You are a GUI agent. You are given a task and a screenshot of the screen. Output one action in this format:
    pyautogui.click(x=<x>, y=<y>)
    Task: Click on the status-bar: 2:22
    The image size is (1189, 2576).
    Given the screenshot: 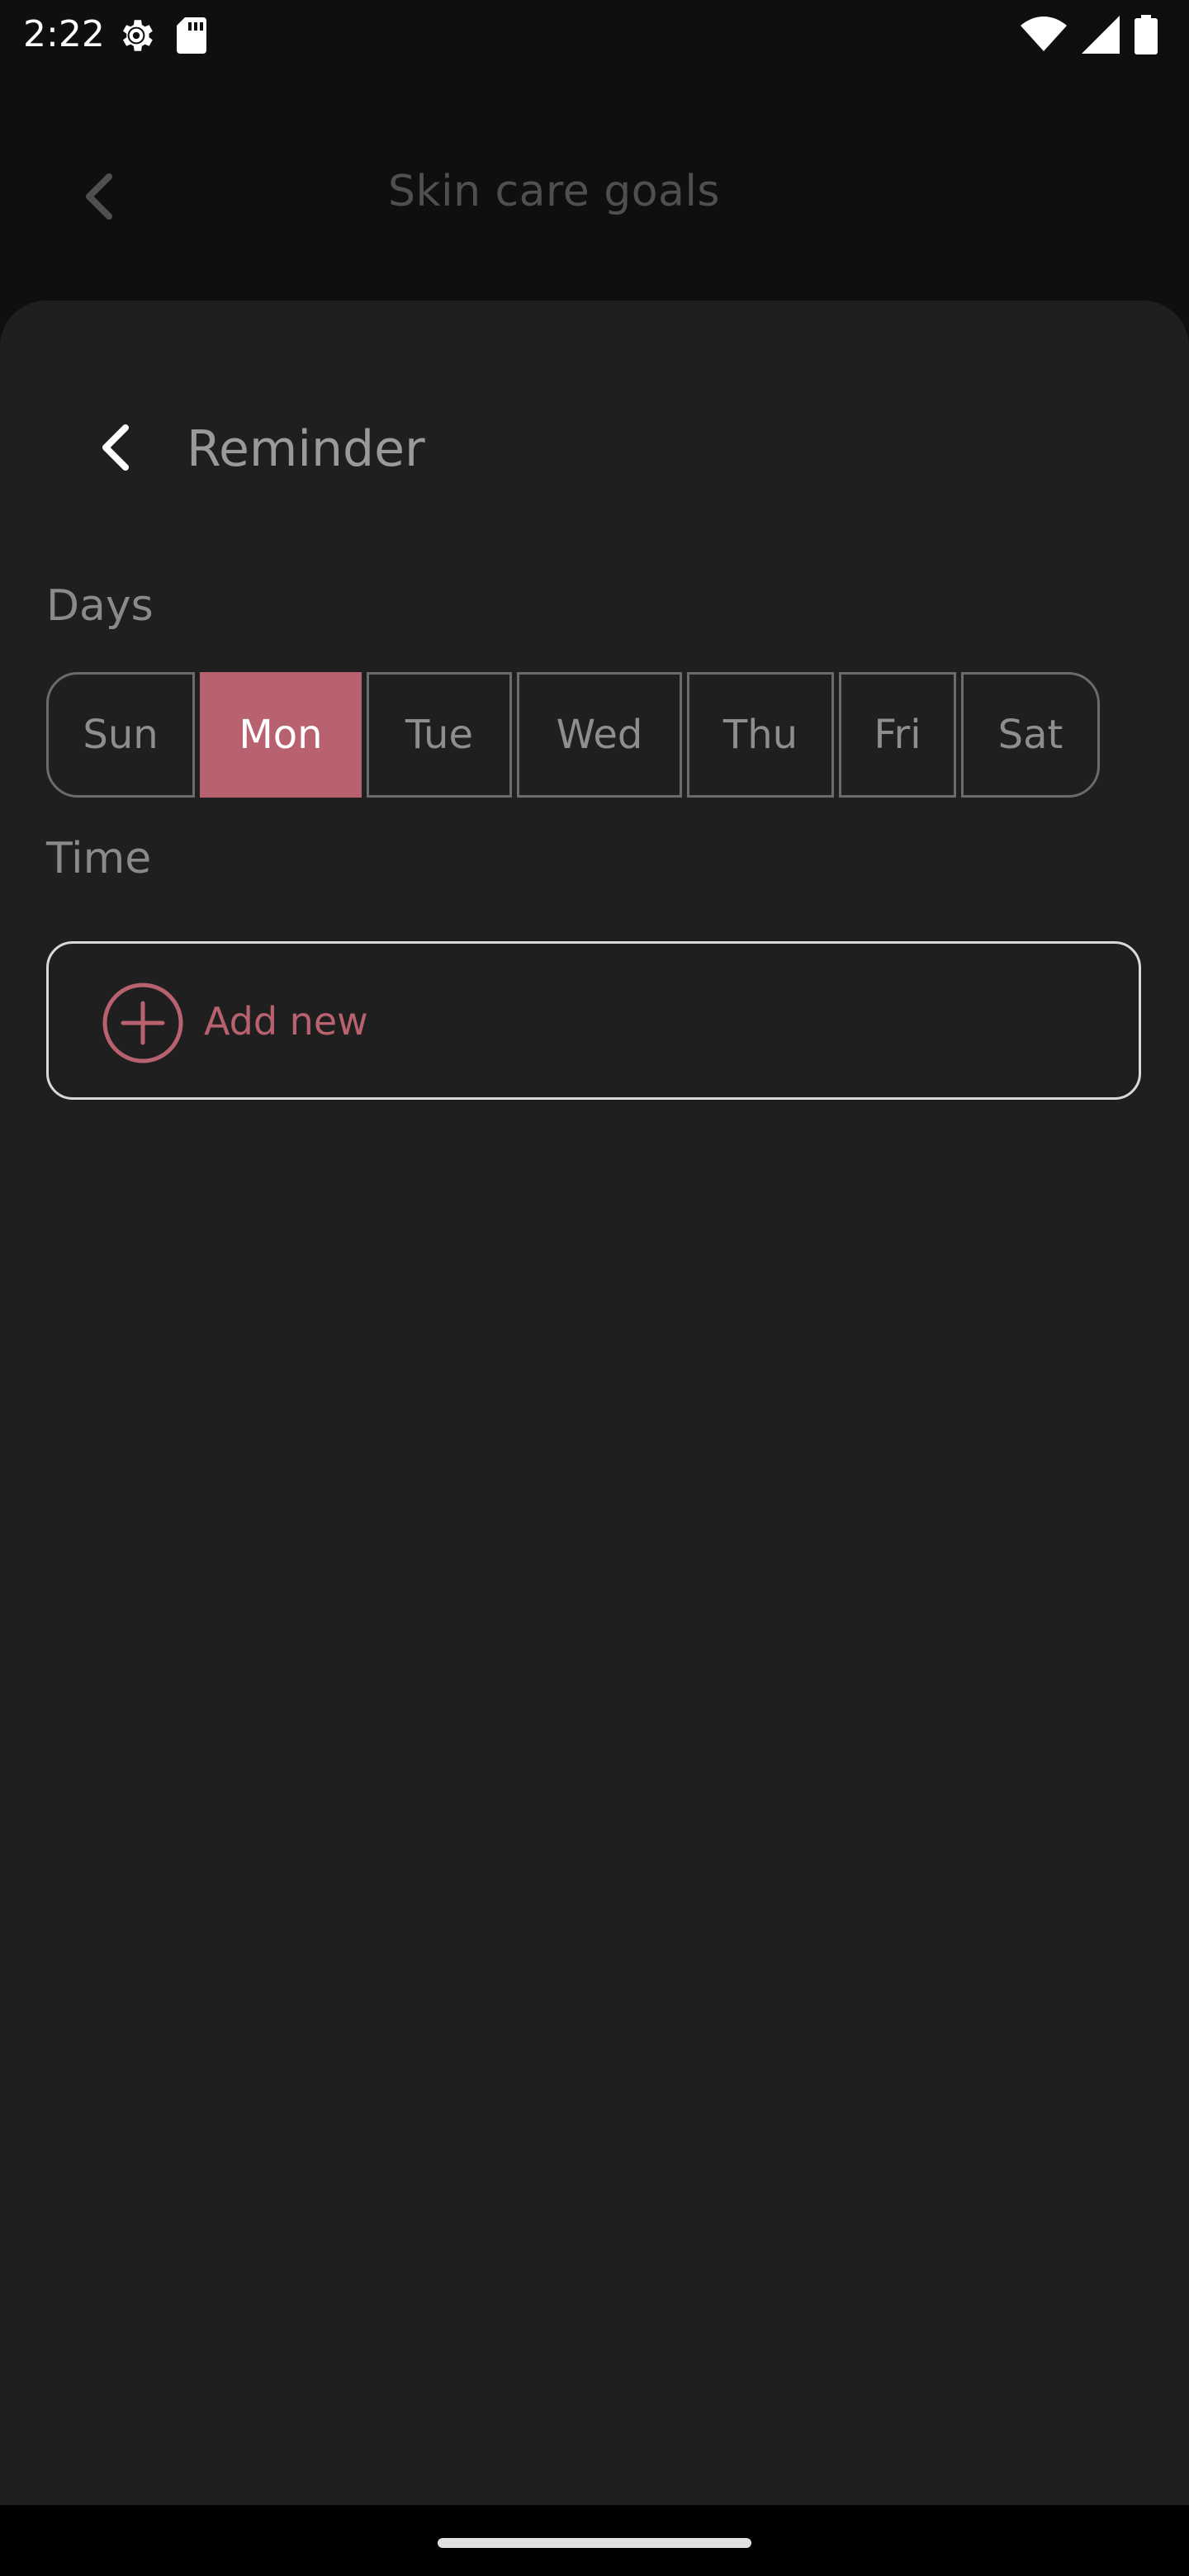 What is the action you would take?
    pyautogui.click(x=594, y=34)
    